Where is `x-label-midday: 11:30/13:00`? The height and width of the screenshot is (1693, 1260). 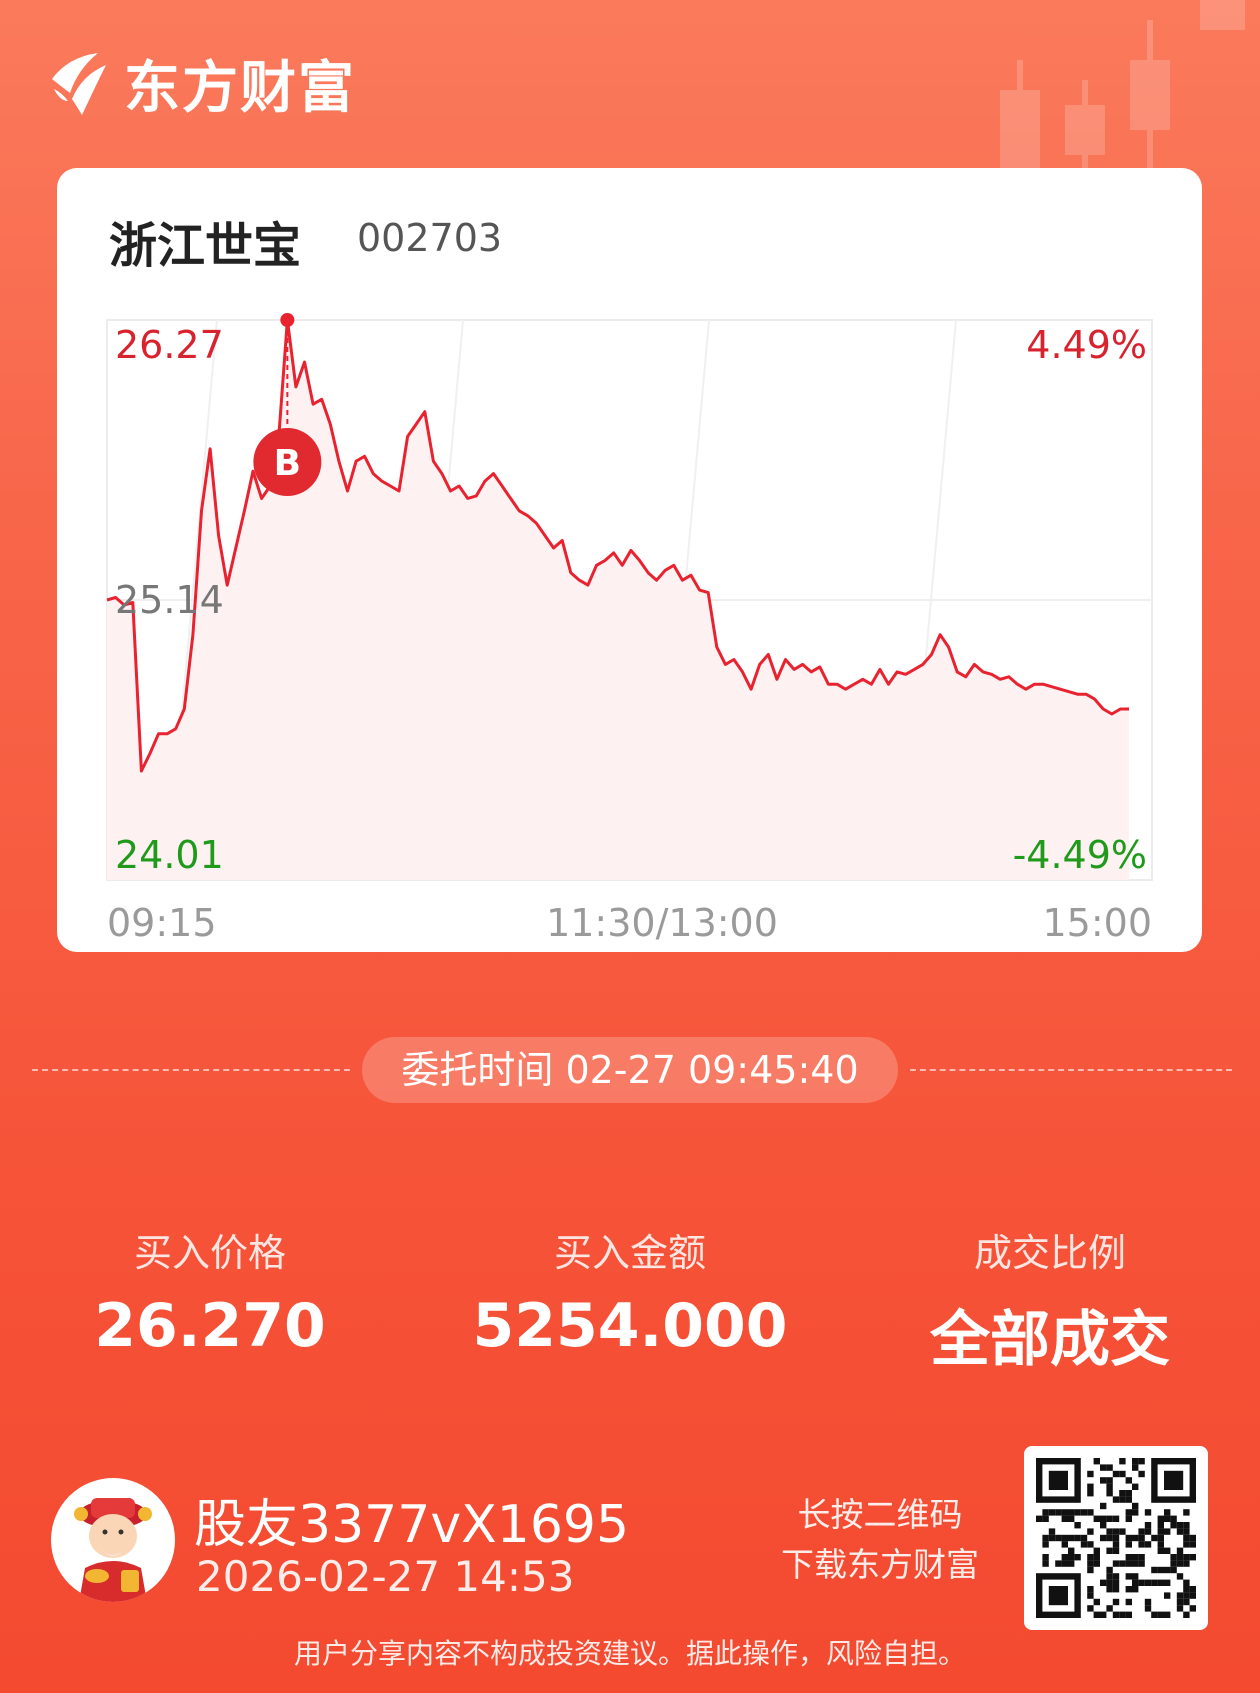 x-label-midday: 11:30/13:00 is located at coordinates (662, 923).